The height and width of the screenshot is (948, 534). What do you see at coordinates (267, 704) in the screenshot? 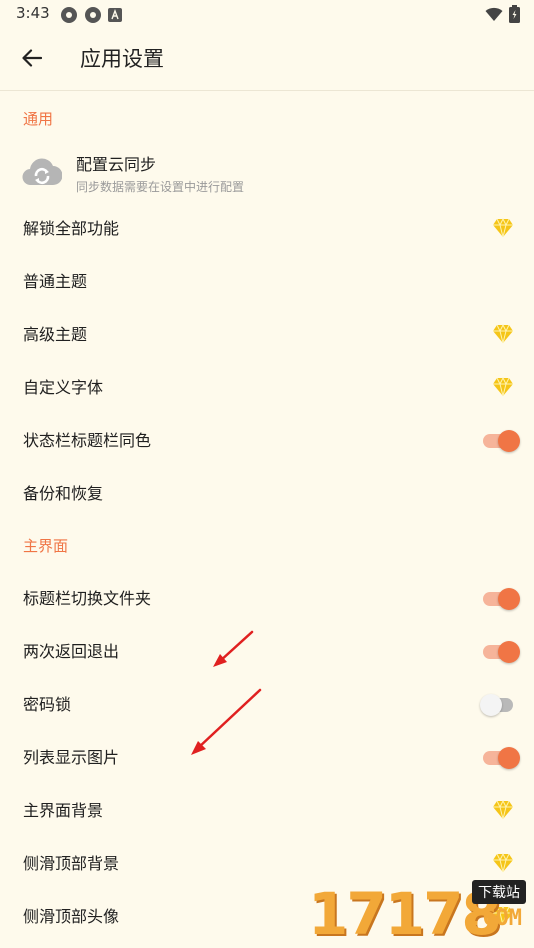
I see `settings-item-password-lock: 密码锁` at bounding box center [267, 704].